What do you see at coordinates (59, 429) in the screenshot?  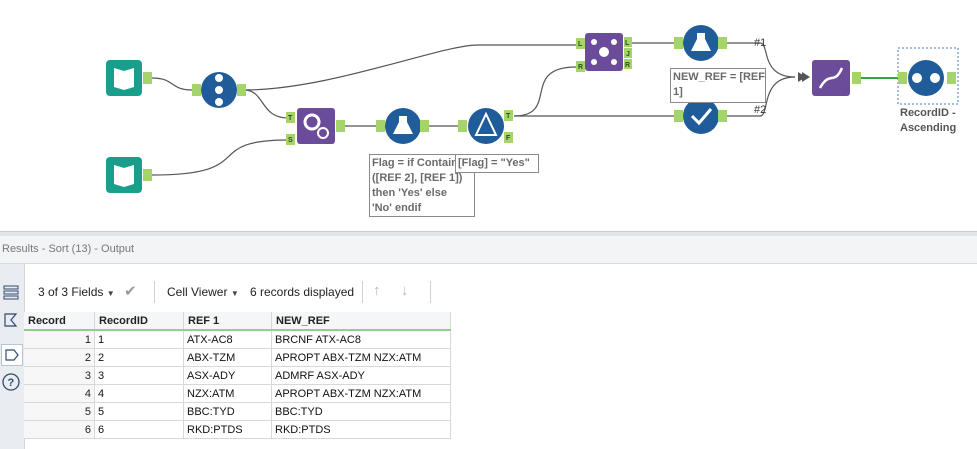 I see `record-number-cell: 6` at bounding box center [59, 429].